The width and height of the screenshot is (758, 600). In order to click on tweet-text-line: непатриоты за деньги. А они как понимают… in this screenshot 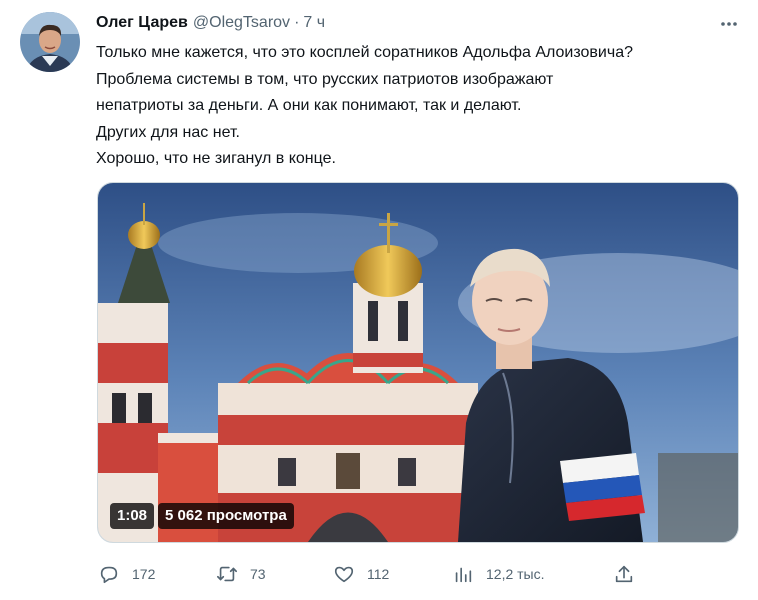, I will do `click(309, 105)`.